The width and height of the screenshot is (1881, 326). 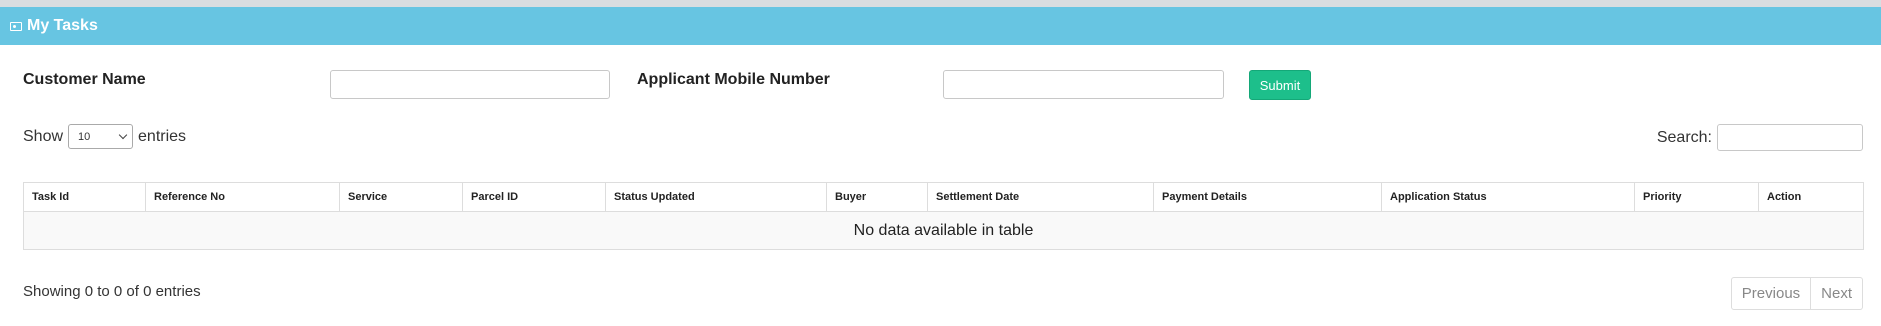 I want to click on submit-button: Submit, so click(x=1280, y=85).